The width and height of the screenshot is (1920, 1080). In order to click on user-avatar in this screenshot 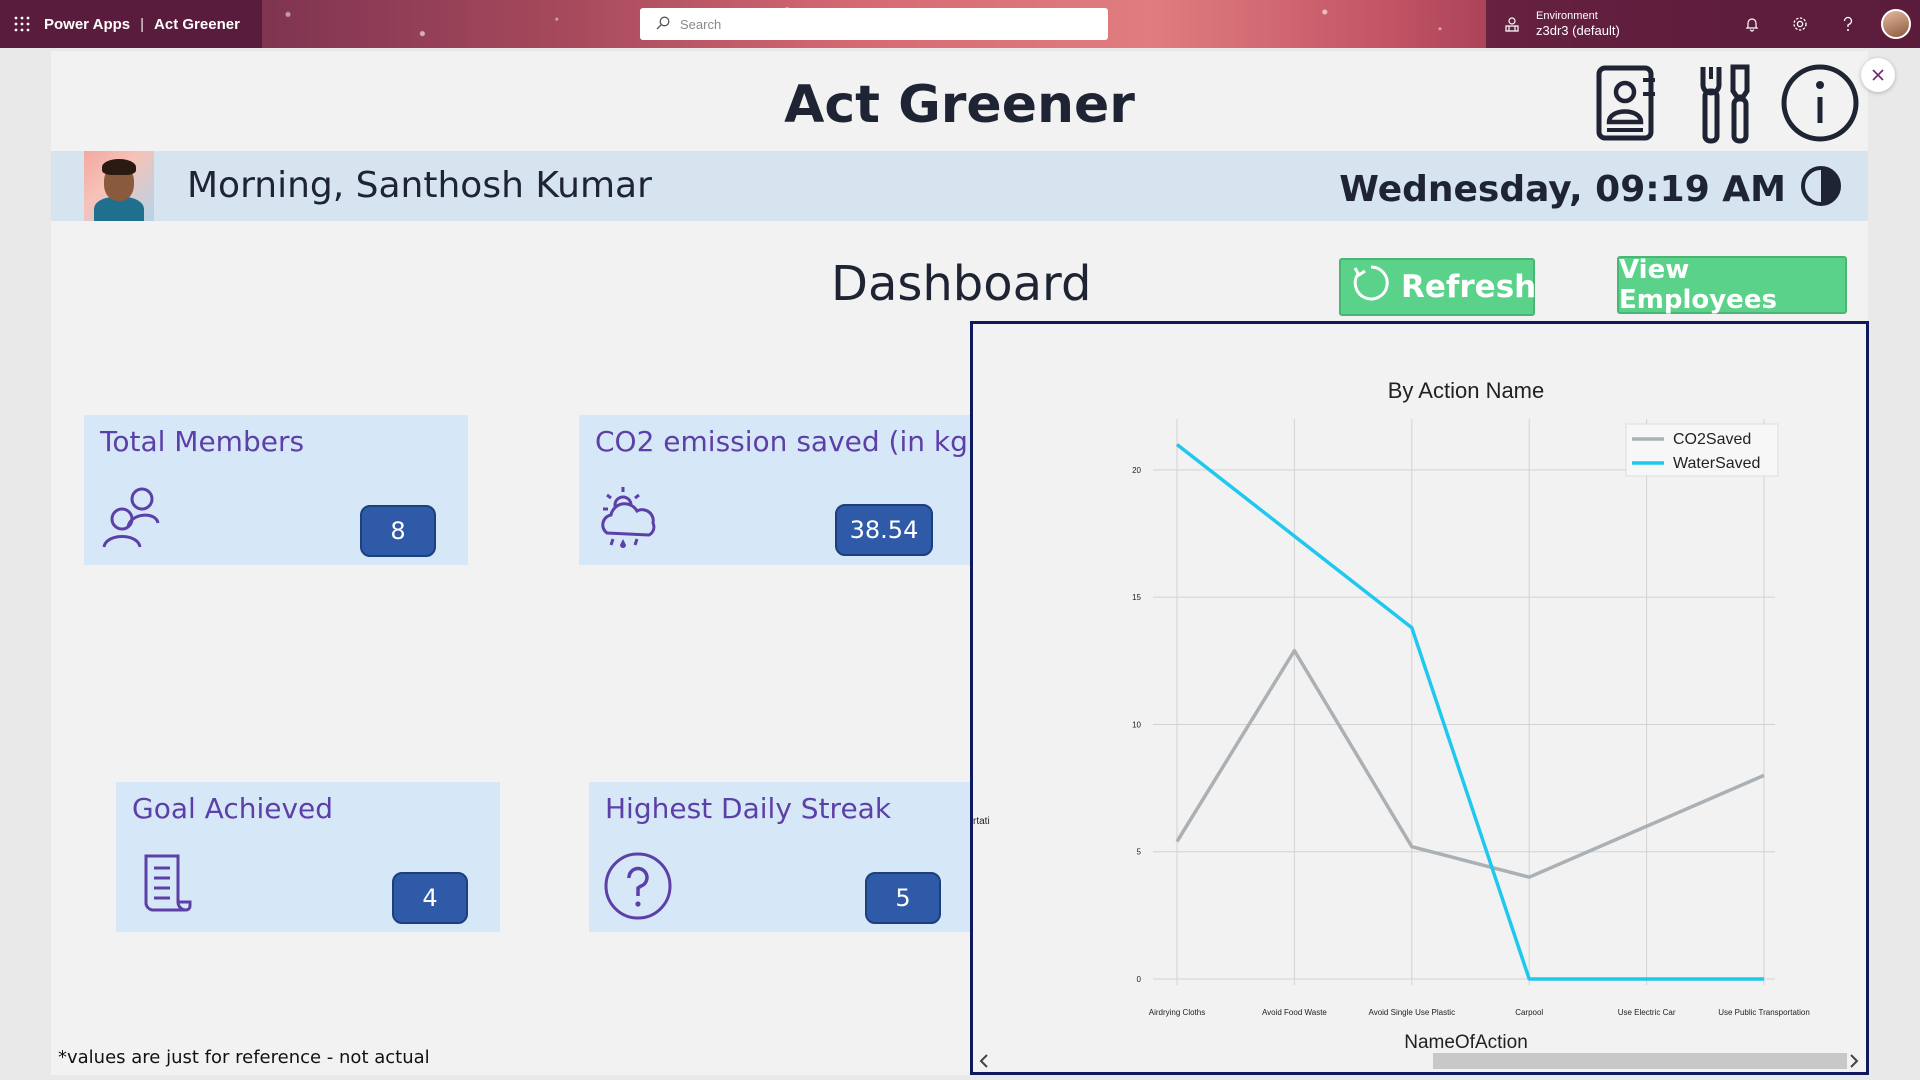, I will do `click(1896, 24)`.